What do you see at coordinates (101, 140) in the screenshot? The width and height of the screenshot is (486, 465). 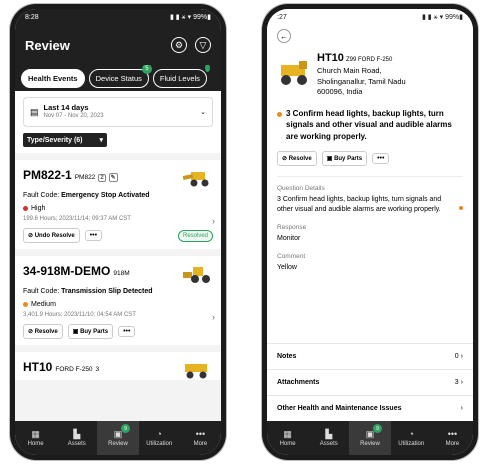 I see `chevron-down-icon: ▾` at bounding box center [101, 140].